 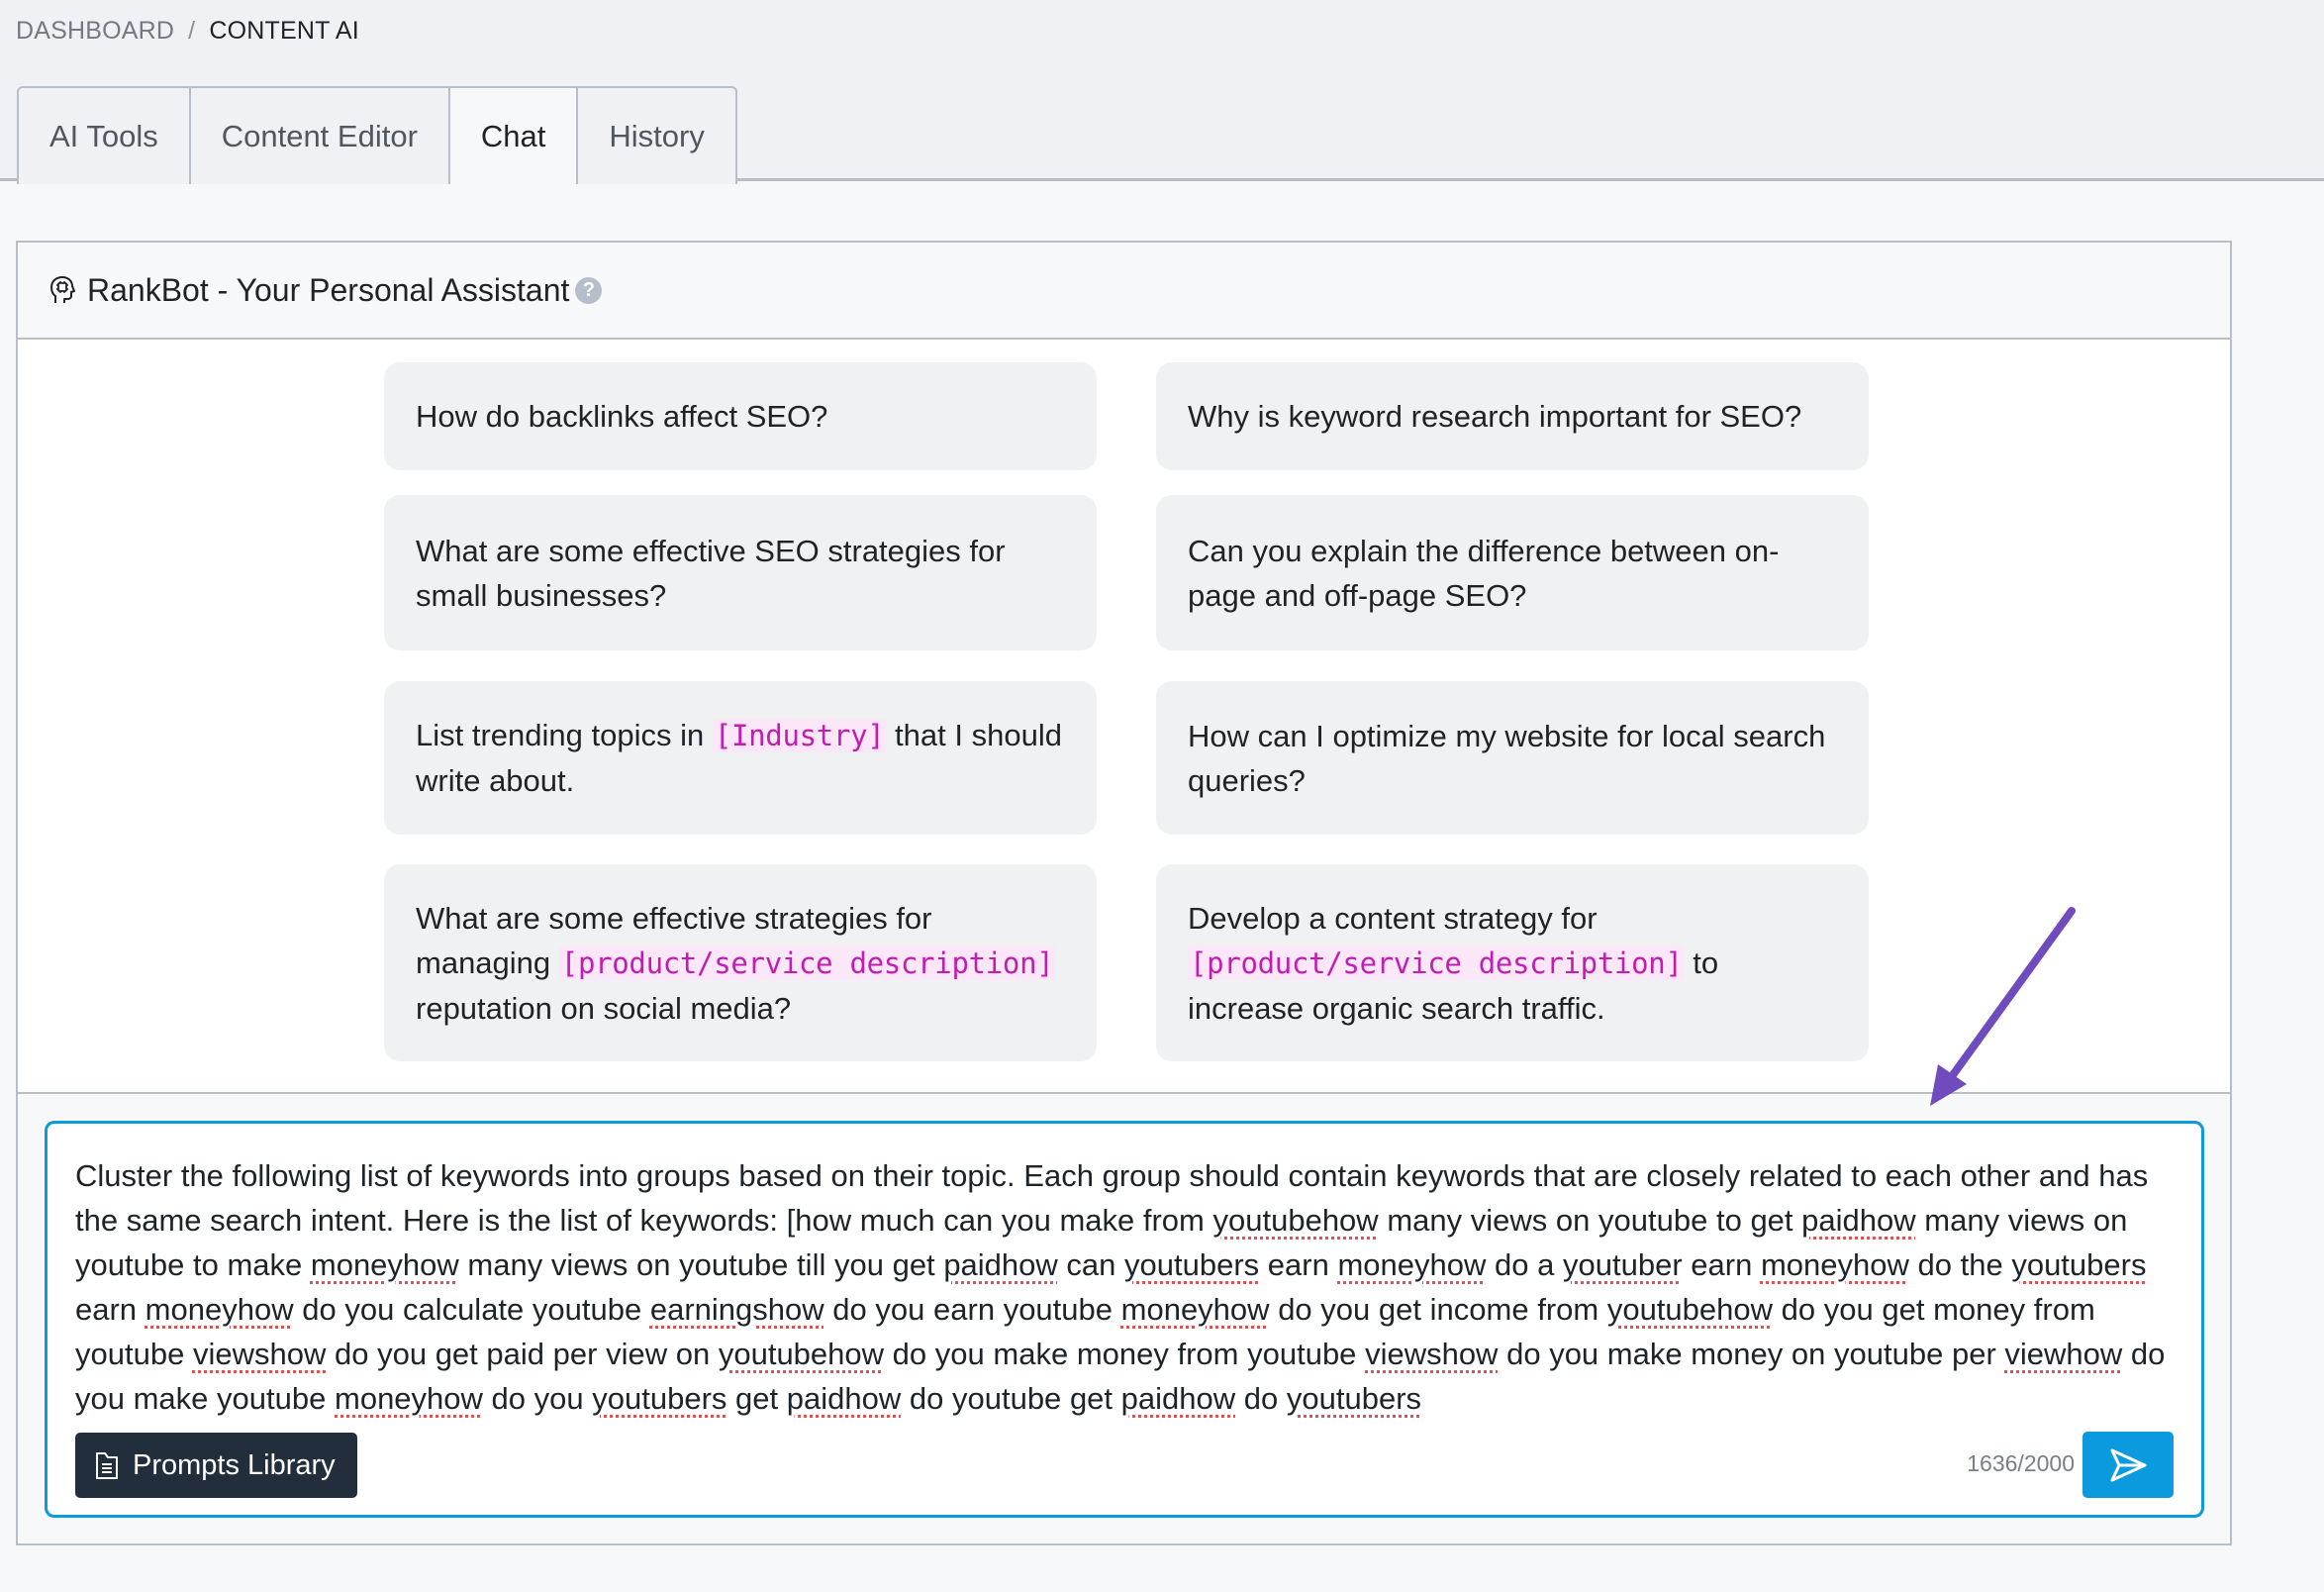 I want to click on prompt-card-text: How do backlinks affect SEO?, so click(x=622, y=416).